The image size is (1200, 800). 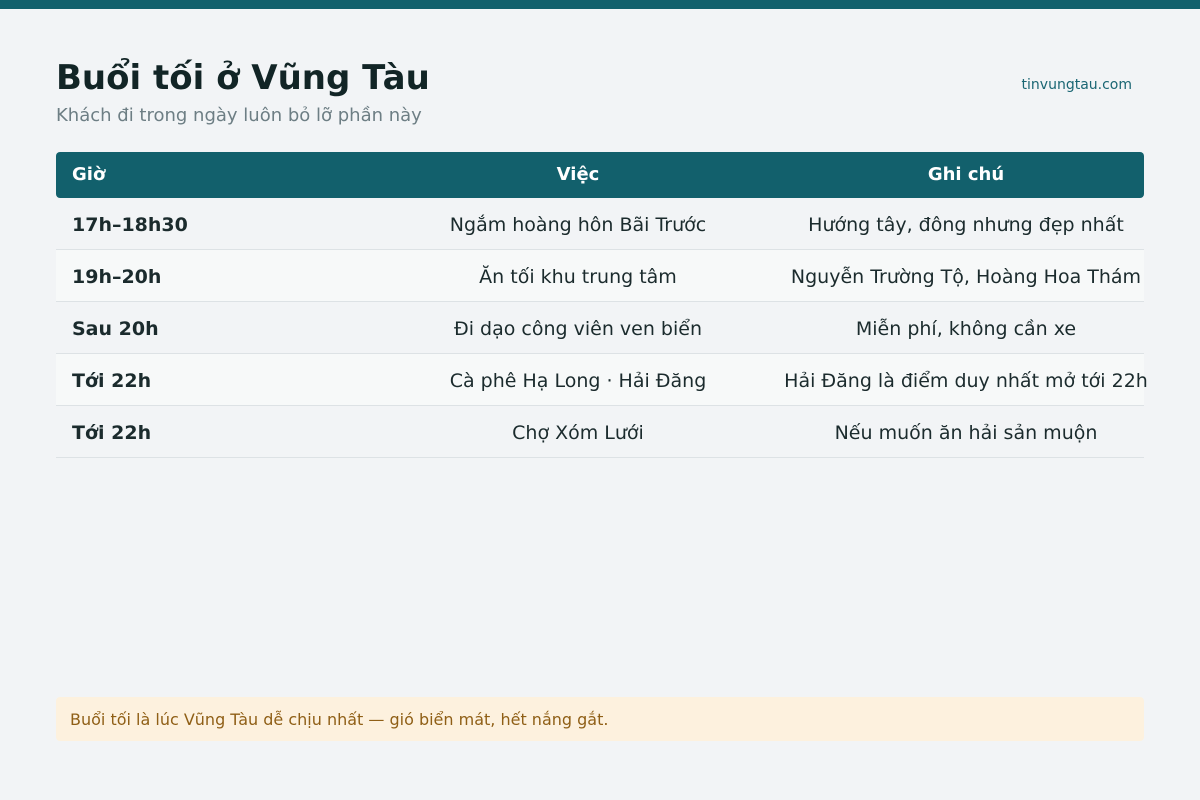 I want to click on column-header-note: Ghi chú, so click(x=966, y=174).